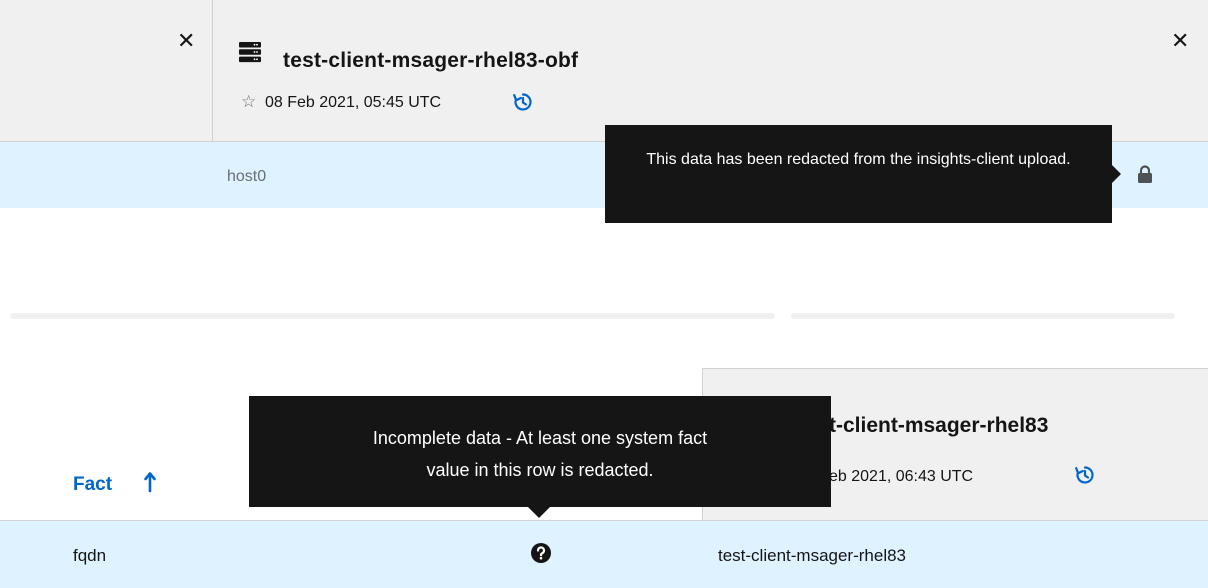 The width and height of the screenshot is (1208, 588). I want to click on table-row, so click(604, 554).